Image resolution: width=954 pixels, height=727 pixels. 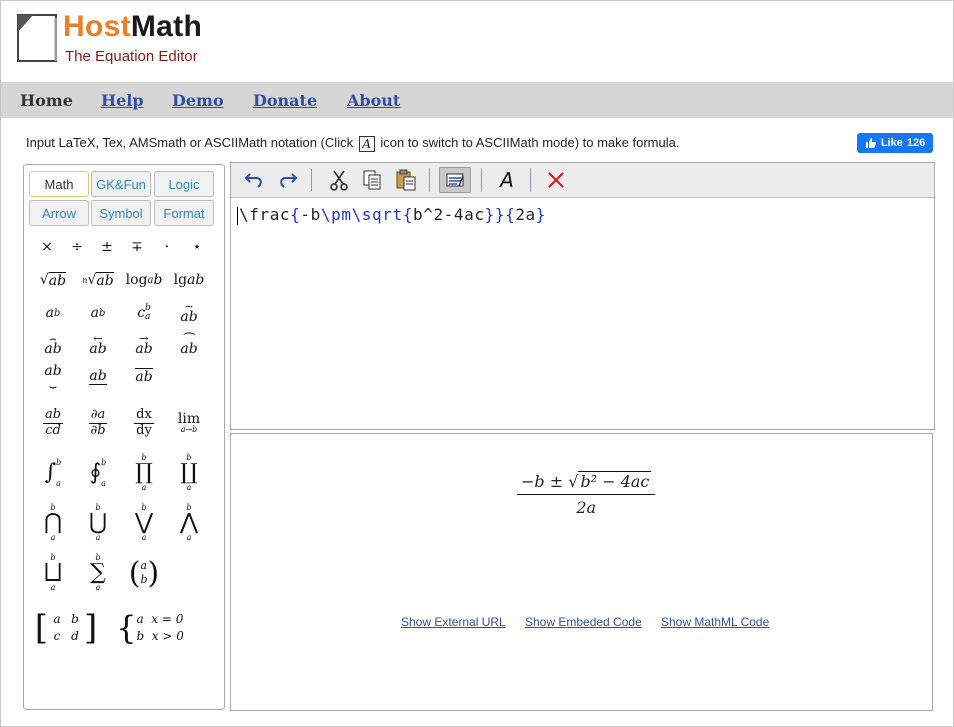 I want to click on code-text-denominator: 2a, so click(x=525, y=214).